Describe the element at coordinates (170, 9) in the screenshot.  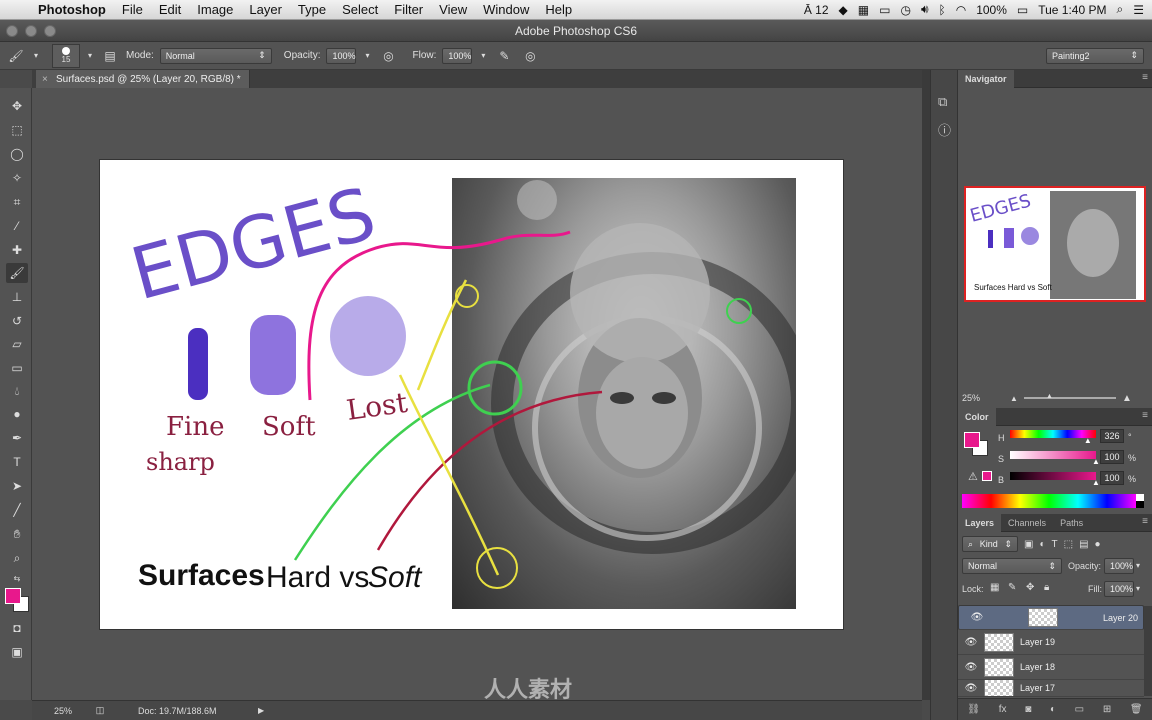
I see `menu-edit: Edit` at that location.